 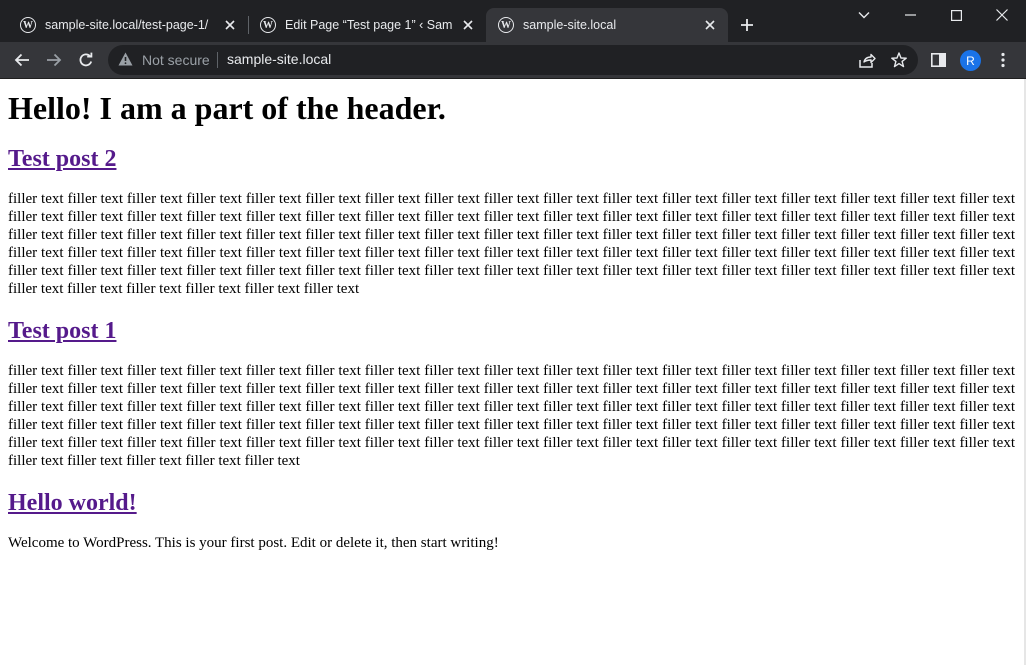 What do you see at coordinates (72, 503) in the screenshot?
I see `post-link: Hello world!` at bounding box center [72, 503].